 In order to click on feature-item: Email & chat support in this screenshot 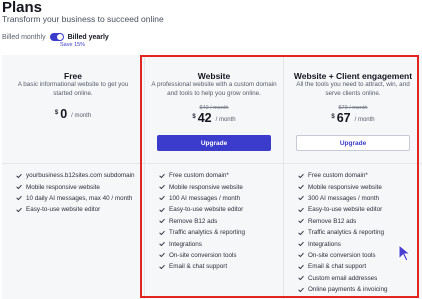, I will do `click(358, 266)`.